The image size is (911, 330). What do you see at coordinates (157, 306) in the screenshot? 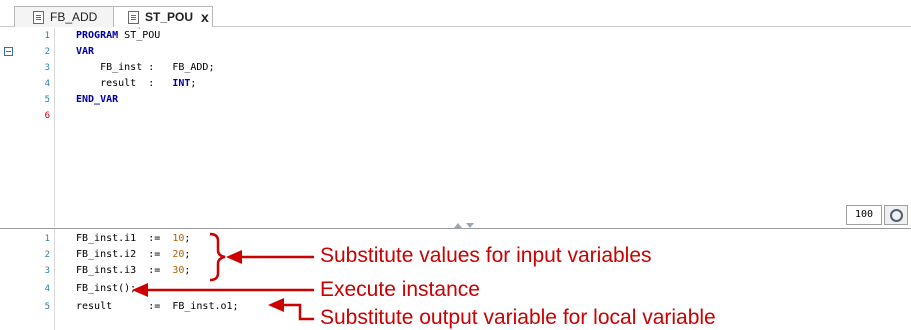
I see `code-text: result := FB_inst.o1;` at bounding box center [157, 306].